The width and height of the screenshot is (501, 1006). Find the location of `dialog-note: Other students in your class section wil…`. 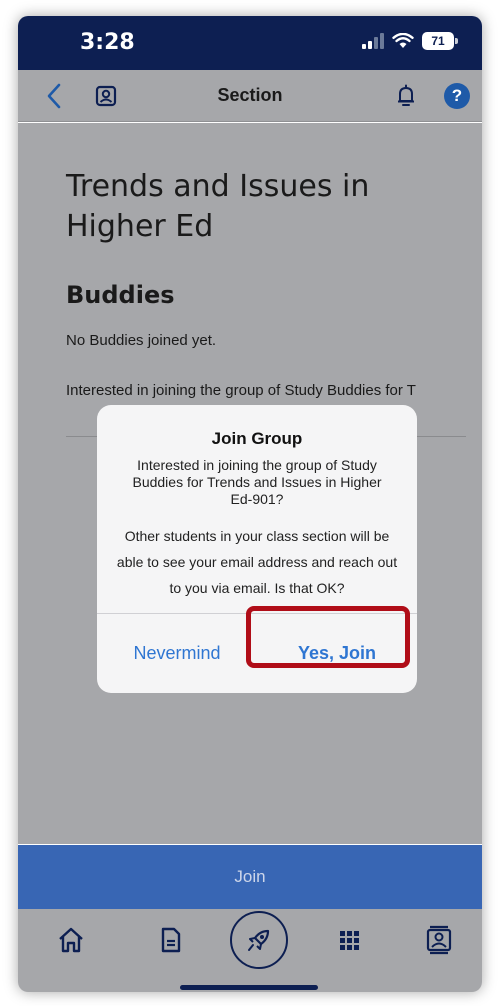

dialog-note: Other students in your class section wil… is located at coordinates (257, 562).